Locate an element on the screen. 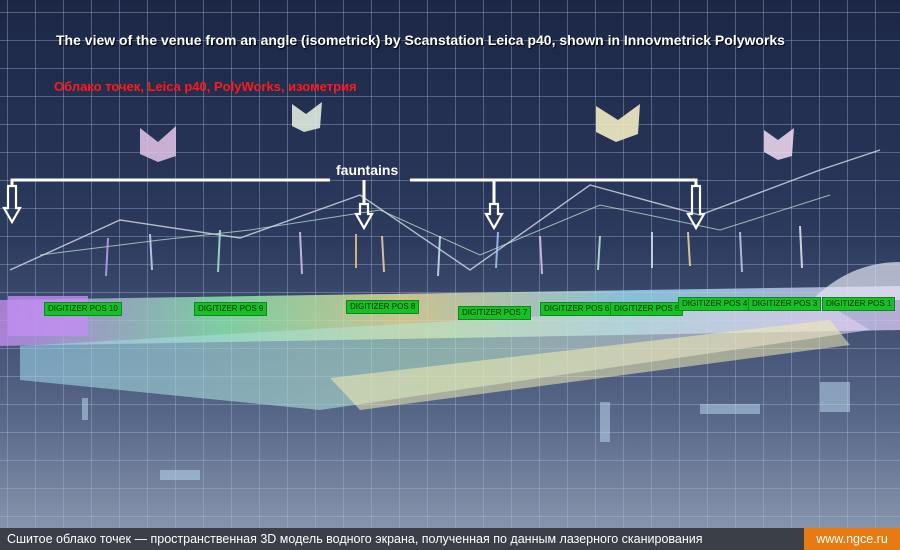 Image resolution: width=900 pixels, height=550 pixels. fountain-indicator is located at coordinates (354, 191).